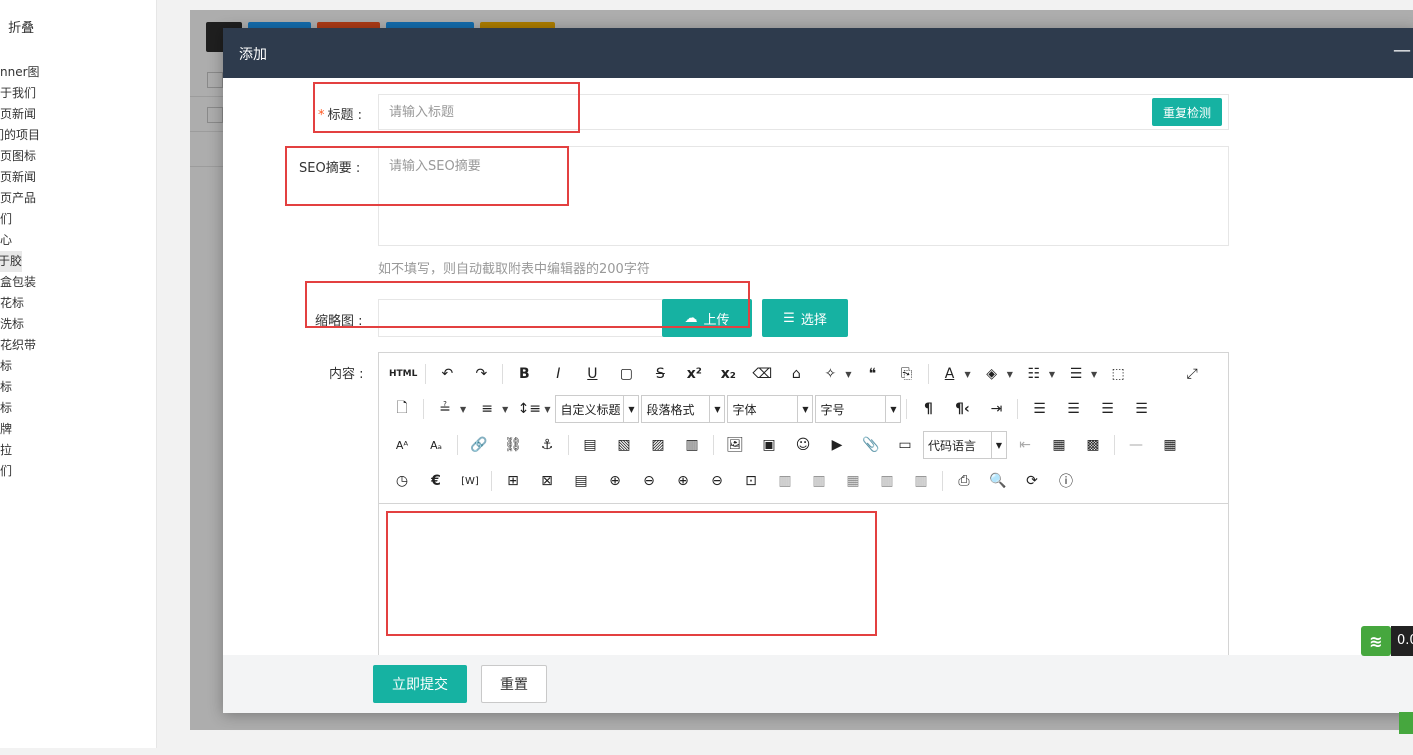 The width and height of the screenshot is (1413, 755). What do you see at coordinates (20, 450) in the screenshot?
I see `sidebar-item: 拉` at bounding box center [20, 450].